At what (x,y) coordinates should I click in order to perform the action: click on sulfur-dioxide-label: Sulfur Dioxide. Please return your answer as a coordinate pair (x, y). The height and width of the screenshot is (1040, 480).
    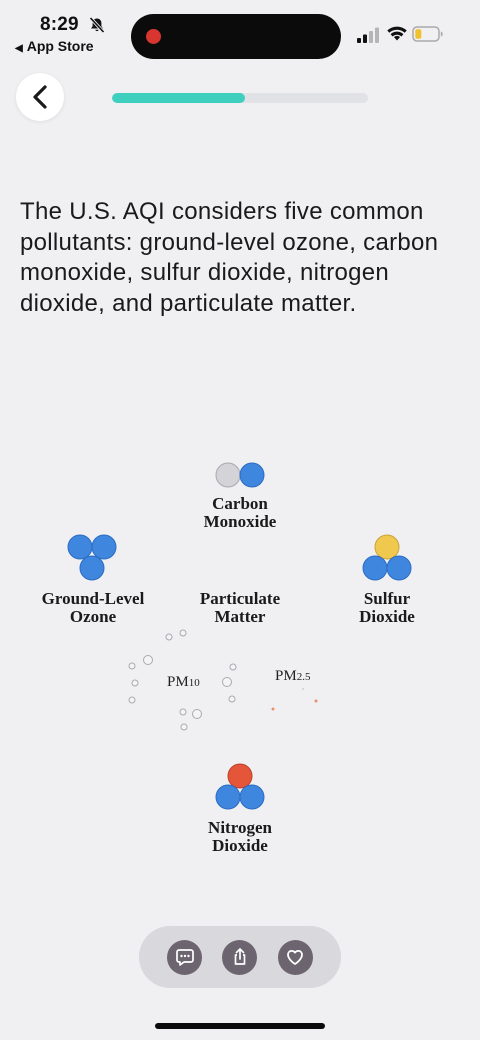
    Looking at the image, I should click on (387, 608).